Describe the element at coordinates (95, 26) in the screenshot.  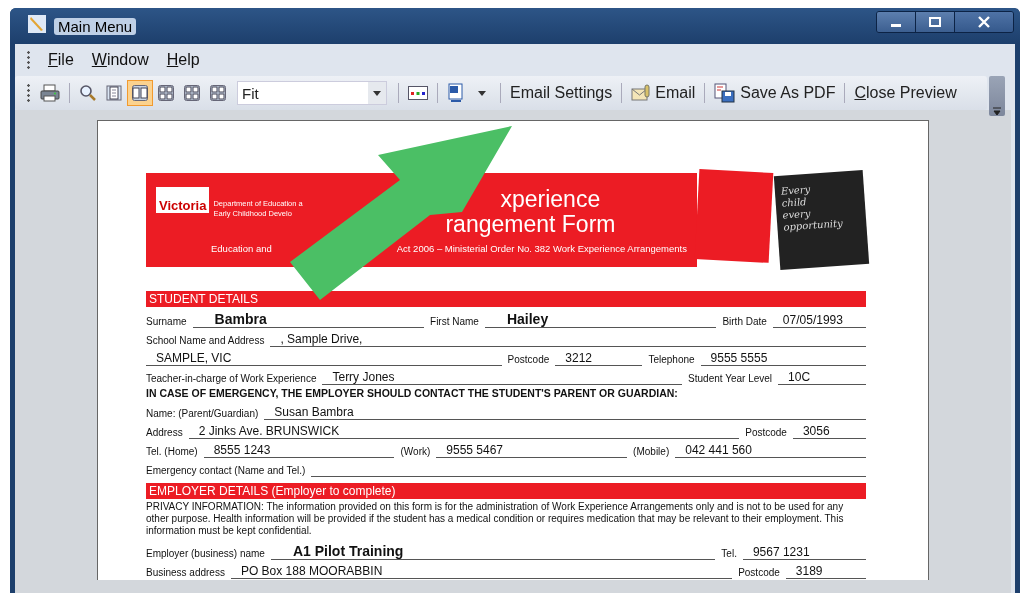
I see `window-title: Main Menu` at that location.